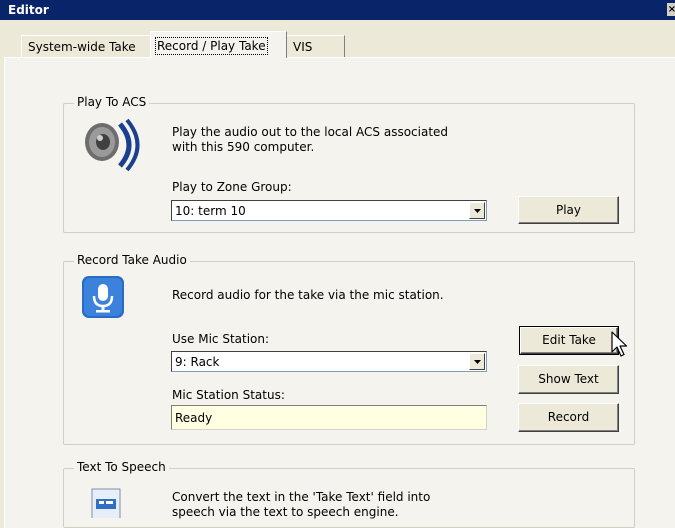 The image size is (675, 528). Describe the element at coordinates (329, 210) in the screenshot. I see `zone-group-select: 10: term 10` at that location.